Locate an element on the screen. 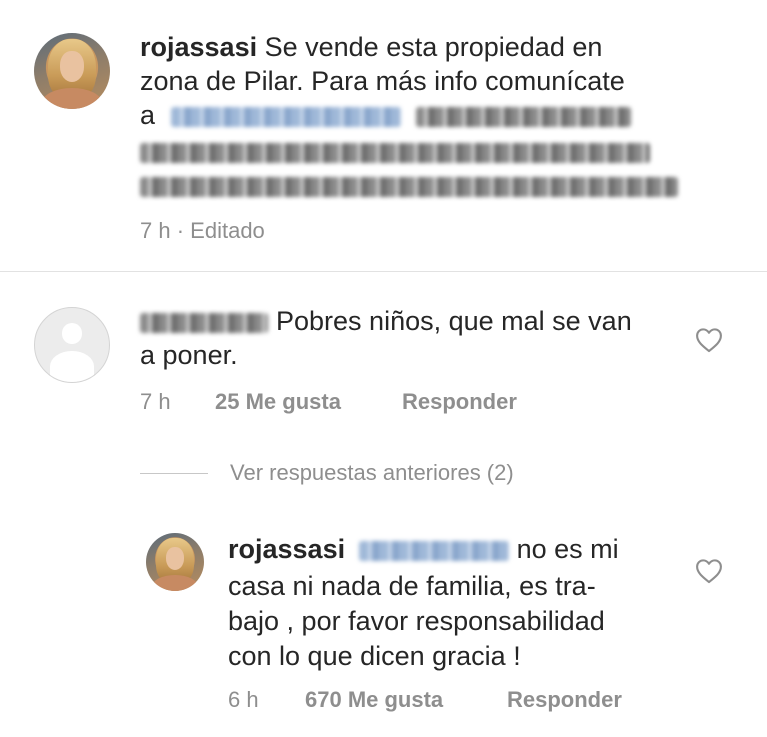 The width and height of the screenshot is (767, 737). reply-line-4: con lo que dicen gracia ! is located at coordinates (374, 656).